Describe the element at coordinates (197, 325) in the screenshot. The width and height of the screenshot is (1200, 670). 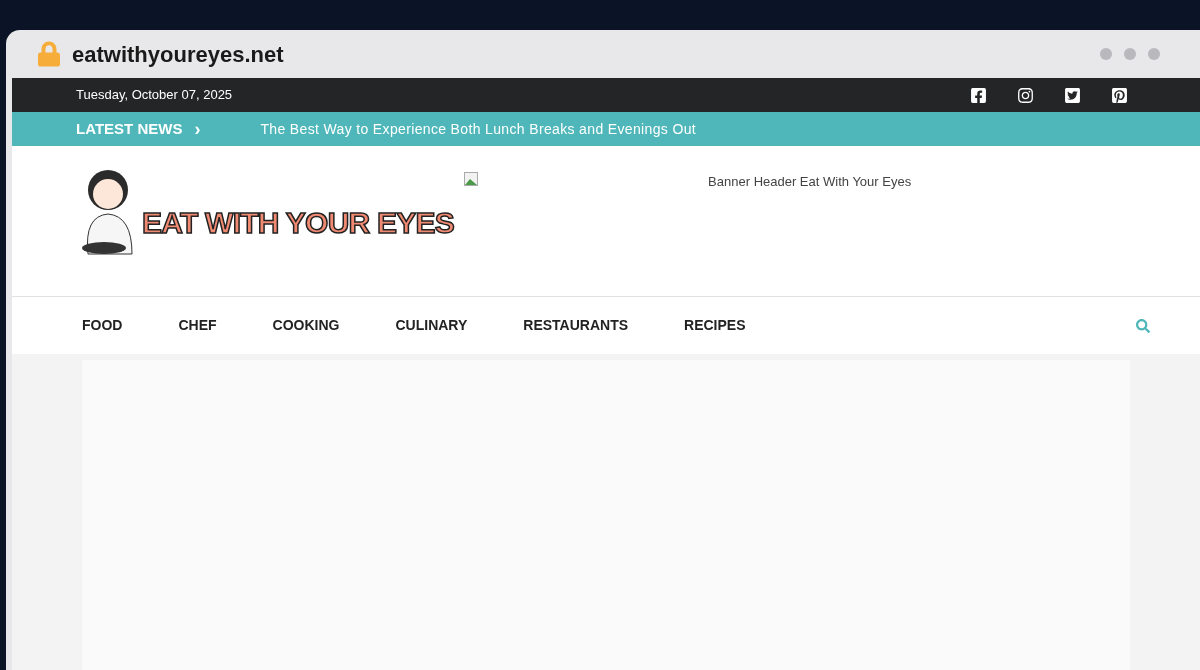
I see `nav-link: CHEF` at that location.